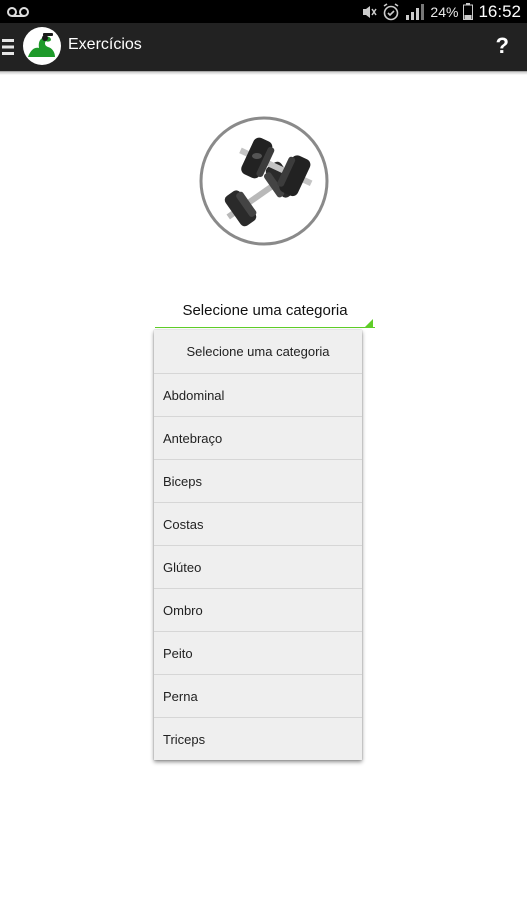 The height and width of the screenshot is (900, 527). I want to click on spinner-selected-value: Selecione uma categoria, so click(265, 310).